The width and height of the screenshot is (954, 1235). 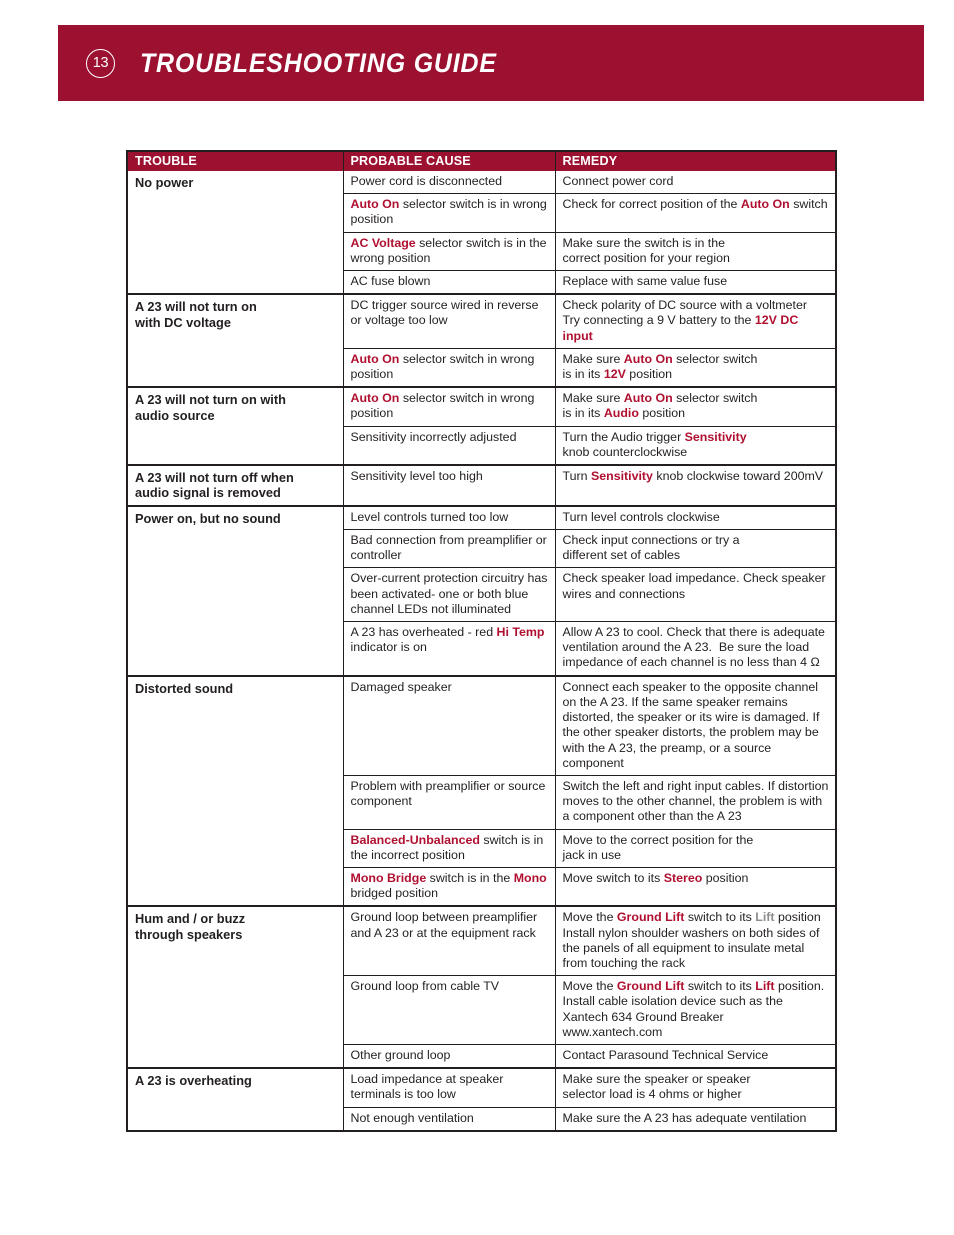 I want to click on page-number-badge: 13, so click(x=100, y=63).